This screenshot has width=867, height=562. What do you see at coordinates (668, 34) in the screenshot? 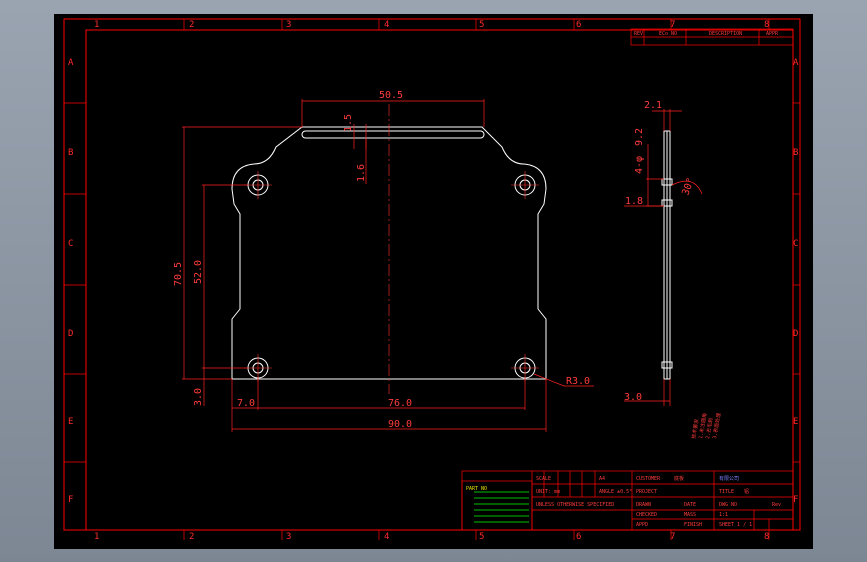
I see `eco-header: ECo NO` at bounding box center [668, 34].